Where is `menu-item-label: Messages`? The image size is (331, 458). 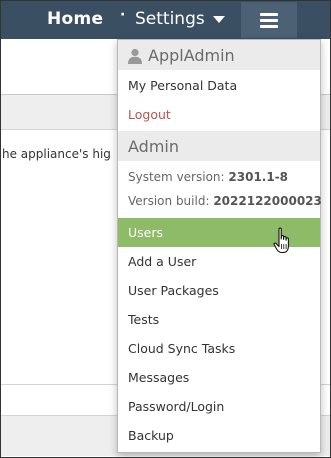 menu-item-label: Messages is located at coordinates (159, 377).